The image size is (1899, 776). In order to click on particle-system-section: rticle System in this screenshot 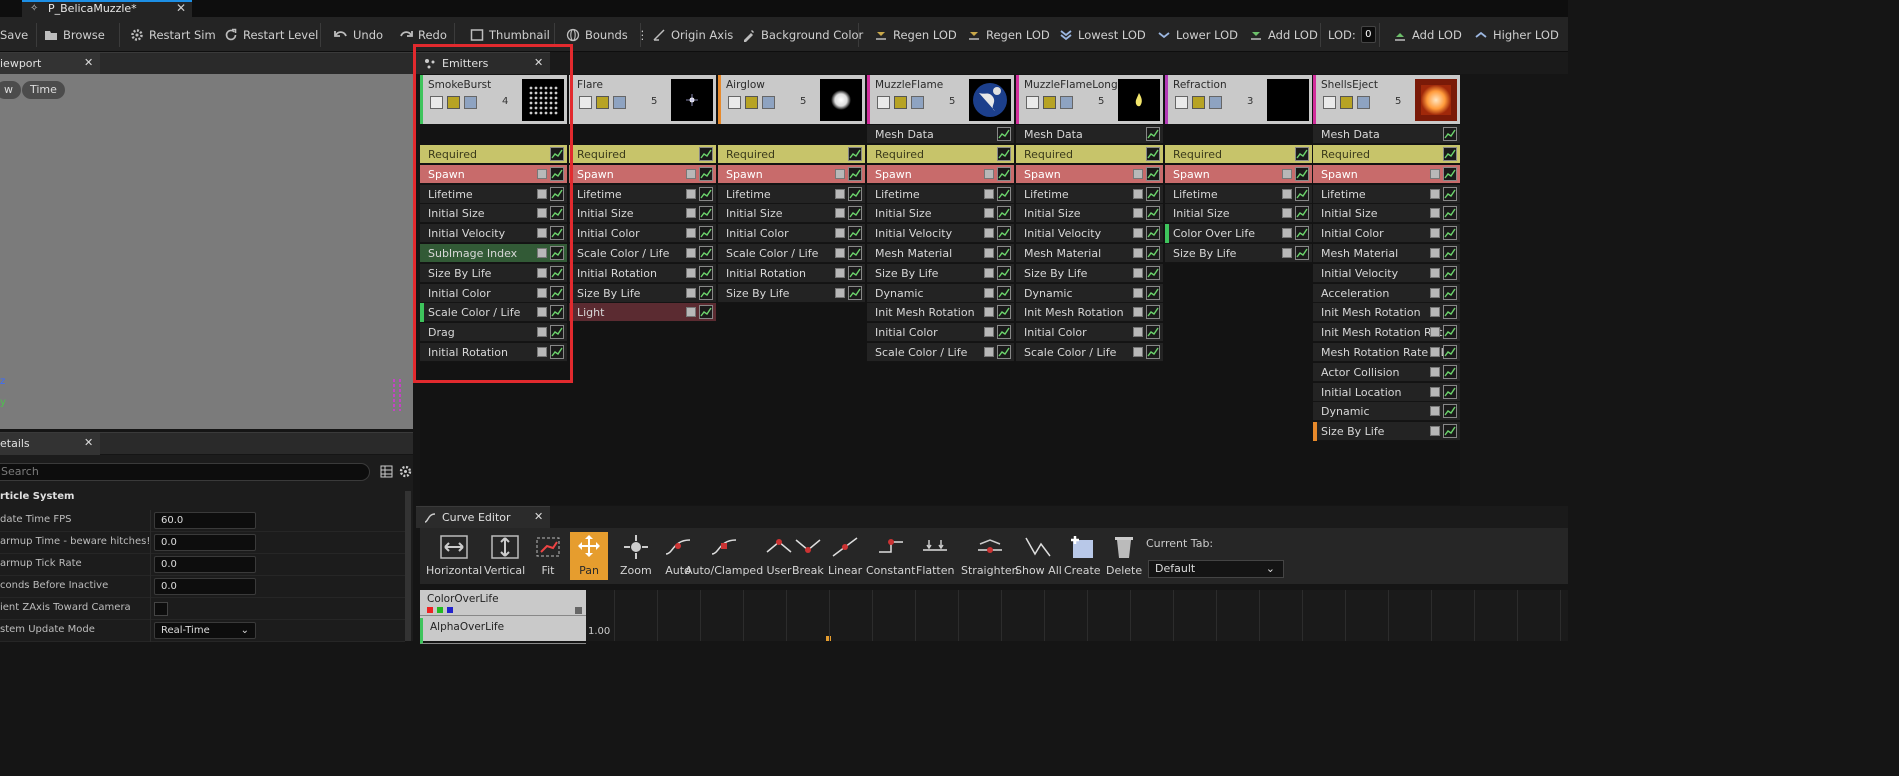, I will do `click(37, 496)`.